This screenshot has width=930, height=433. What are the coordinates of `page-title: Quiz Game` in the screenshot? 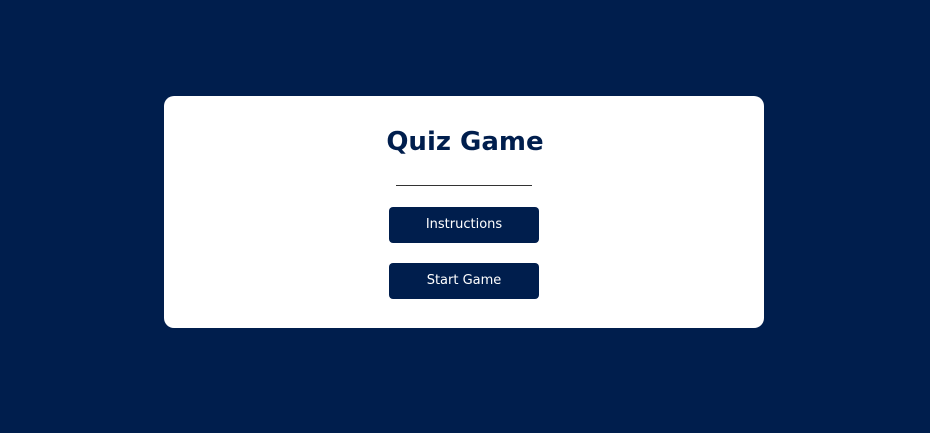 It's located at (465, 142).